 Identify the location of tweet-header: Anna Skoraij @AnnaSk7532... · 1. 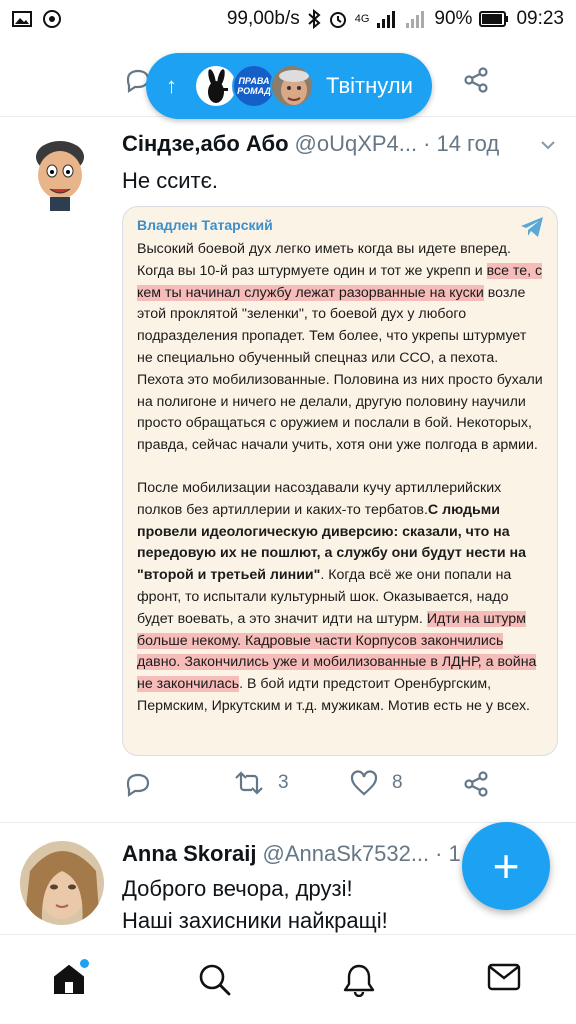
(291, 854).